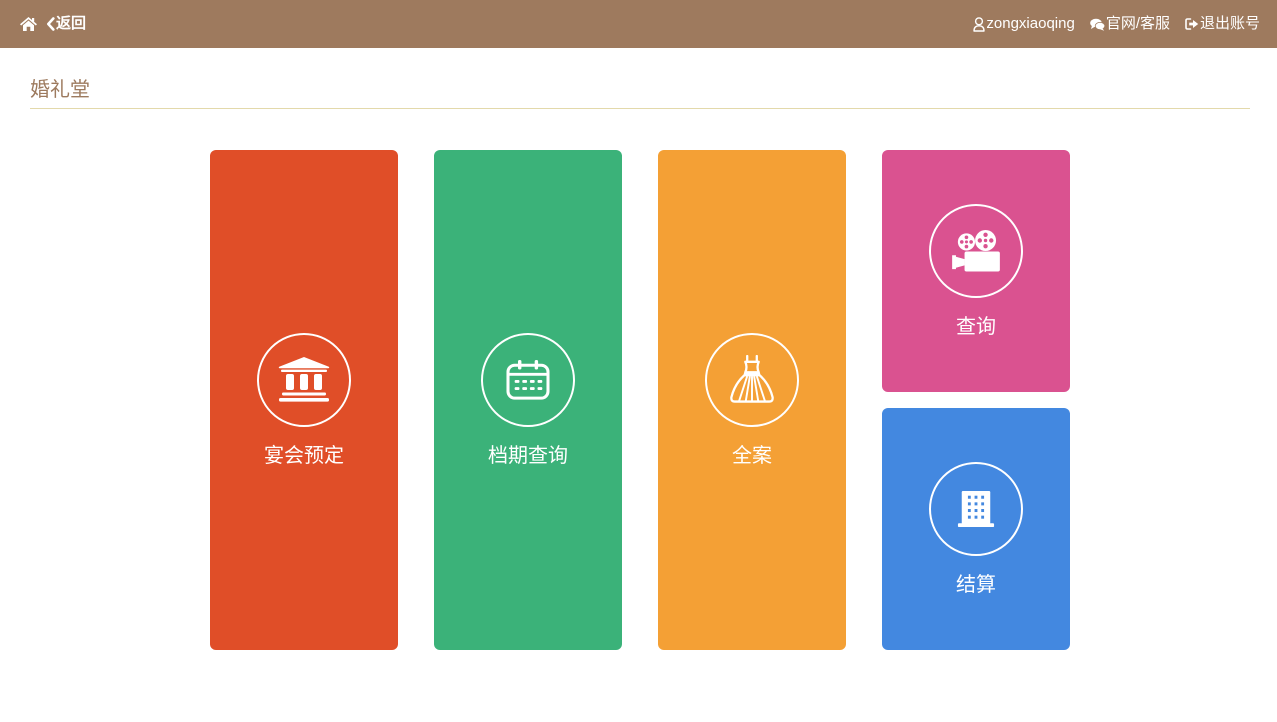 This screenshot has height=722, width=1277. I want to click on tile-label: 查询, so click(976, 326).